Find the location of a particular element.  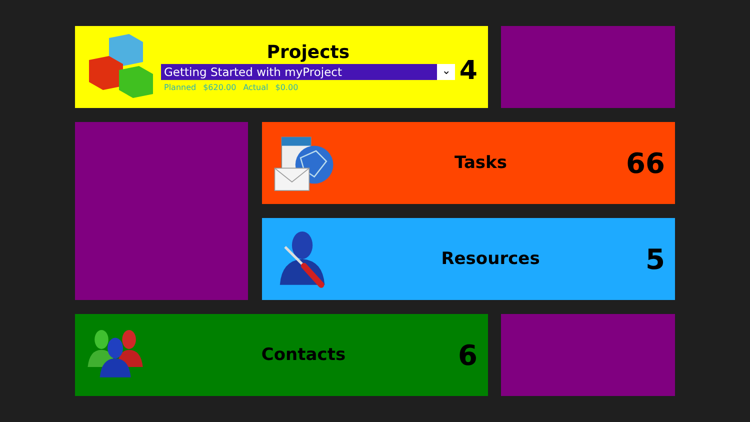

tile-count: 66 is located at coordinates (645, 163).